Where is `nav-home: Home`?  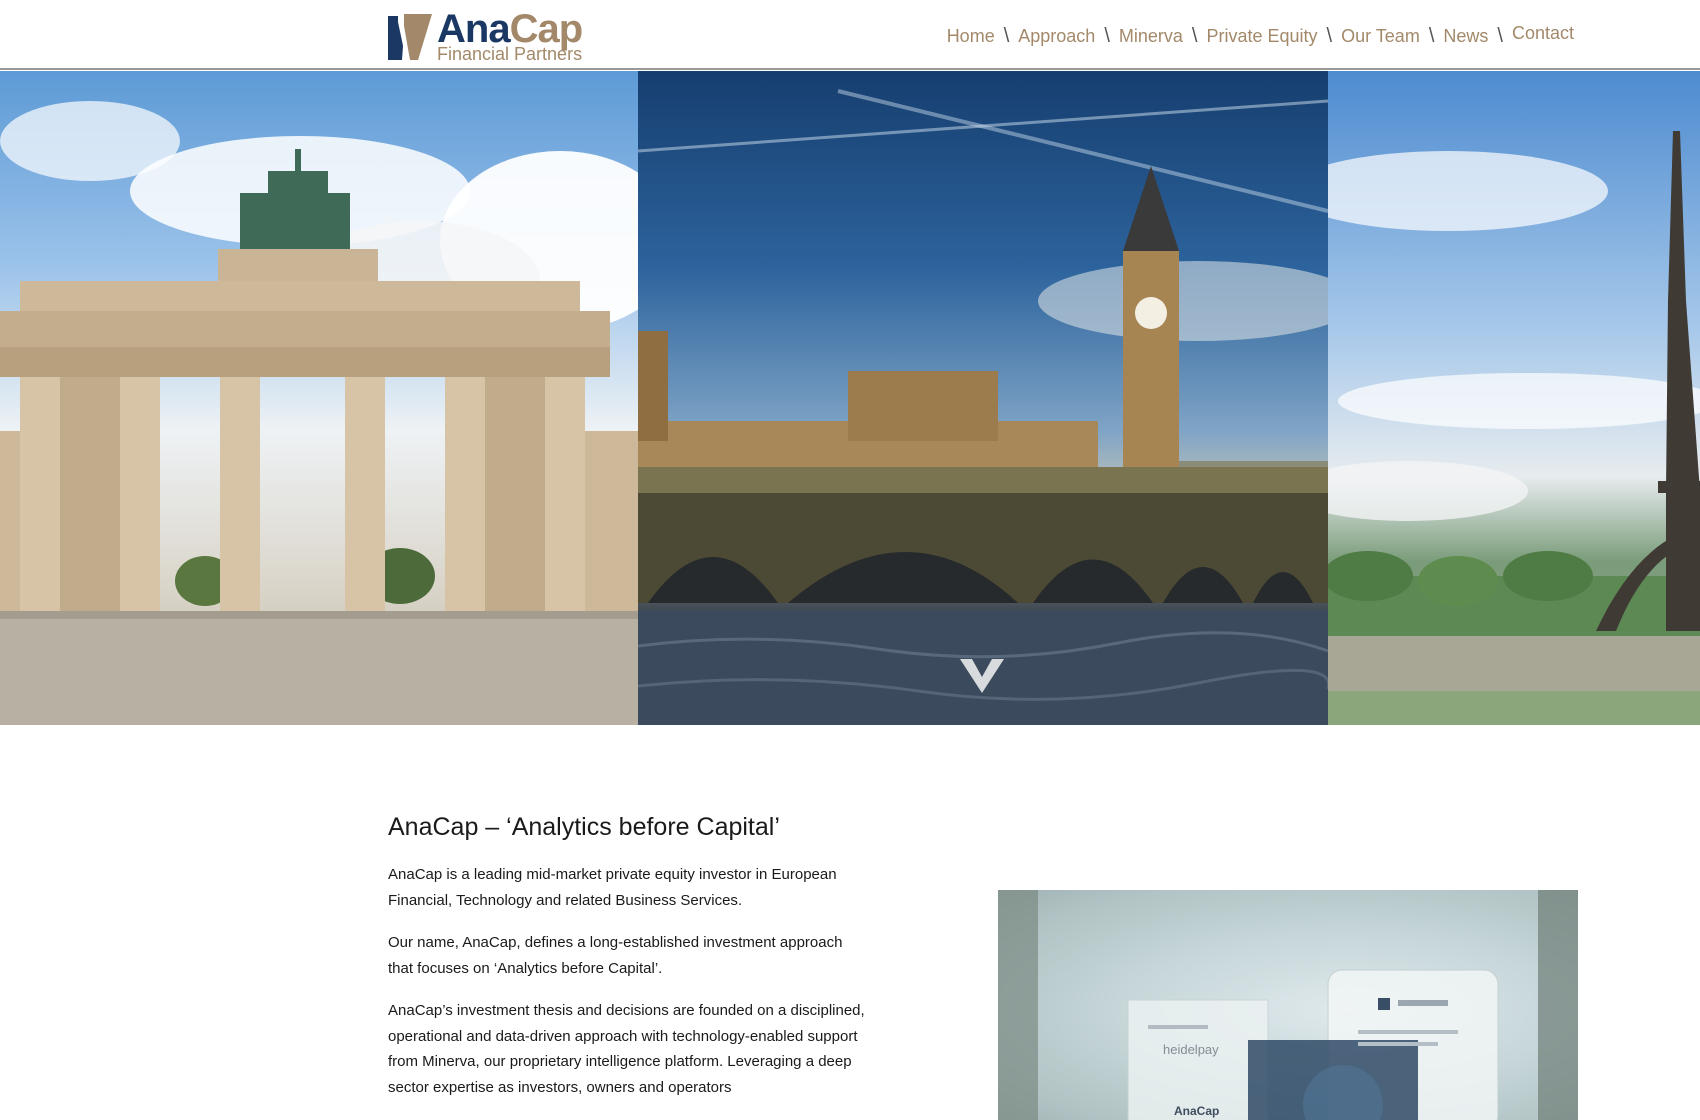
nav-home: Home is located at coordinates (971, 36).